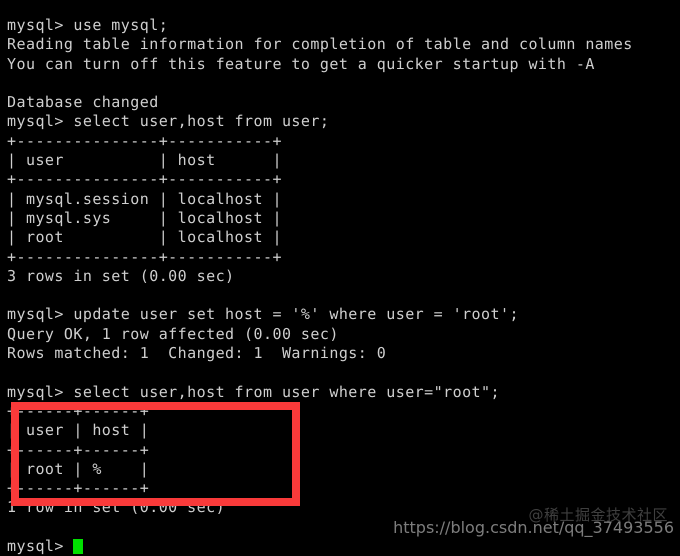 This screenshot has width=680, height=556. What do you see at coordinates (78, 468) in the screenshot?
I see `table-row: | root | % |` at bounding box center [78, 468].